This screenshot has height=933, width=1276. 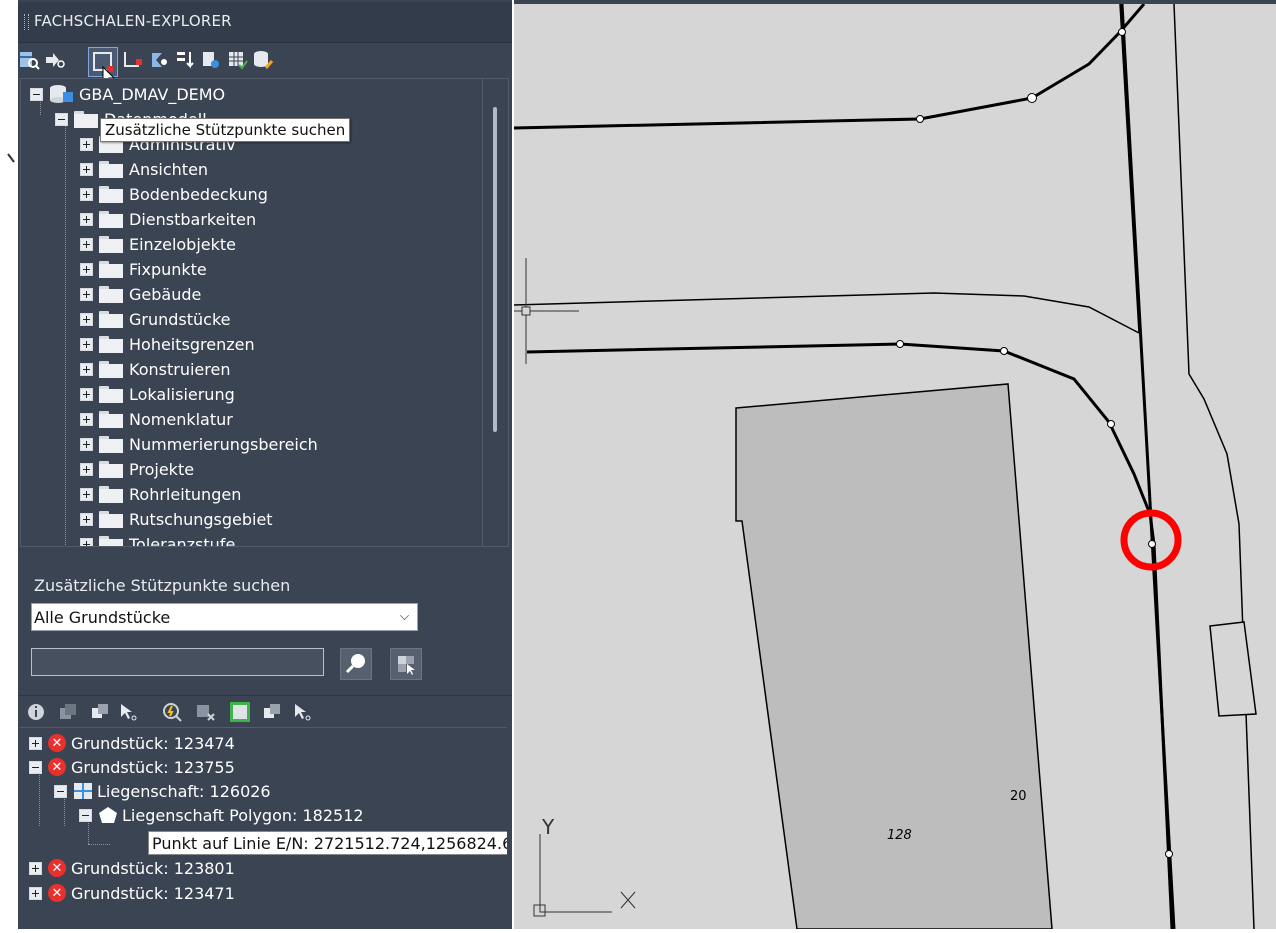 I want to click on tree-item-nomenklatur: Nomenklatur, so click(x=156, y=419).